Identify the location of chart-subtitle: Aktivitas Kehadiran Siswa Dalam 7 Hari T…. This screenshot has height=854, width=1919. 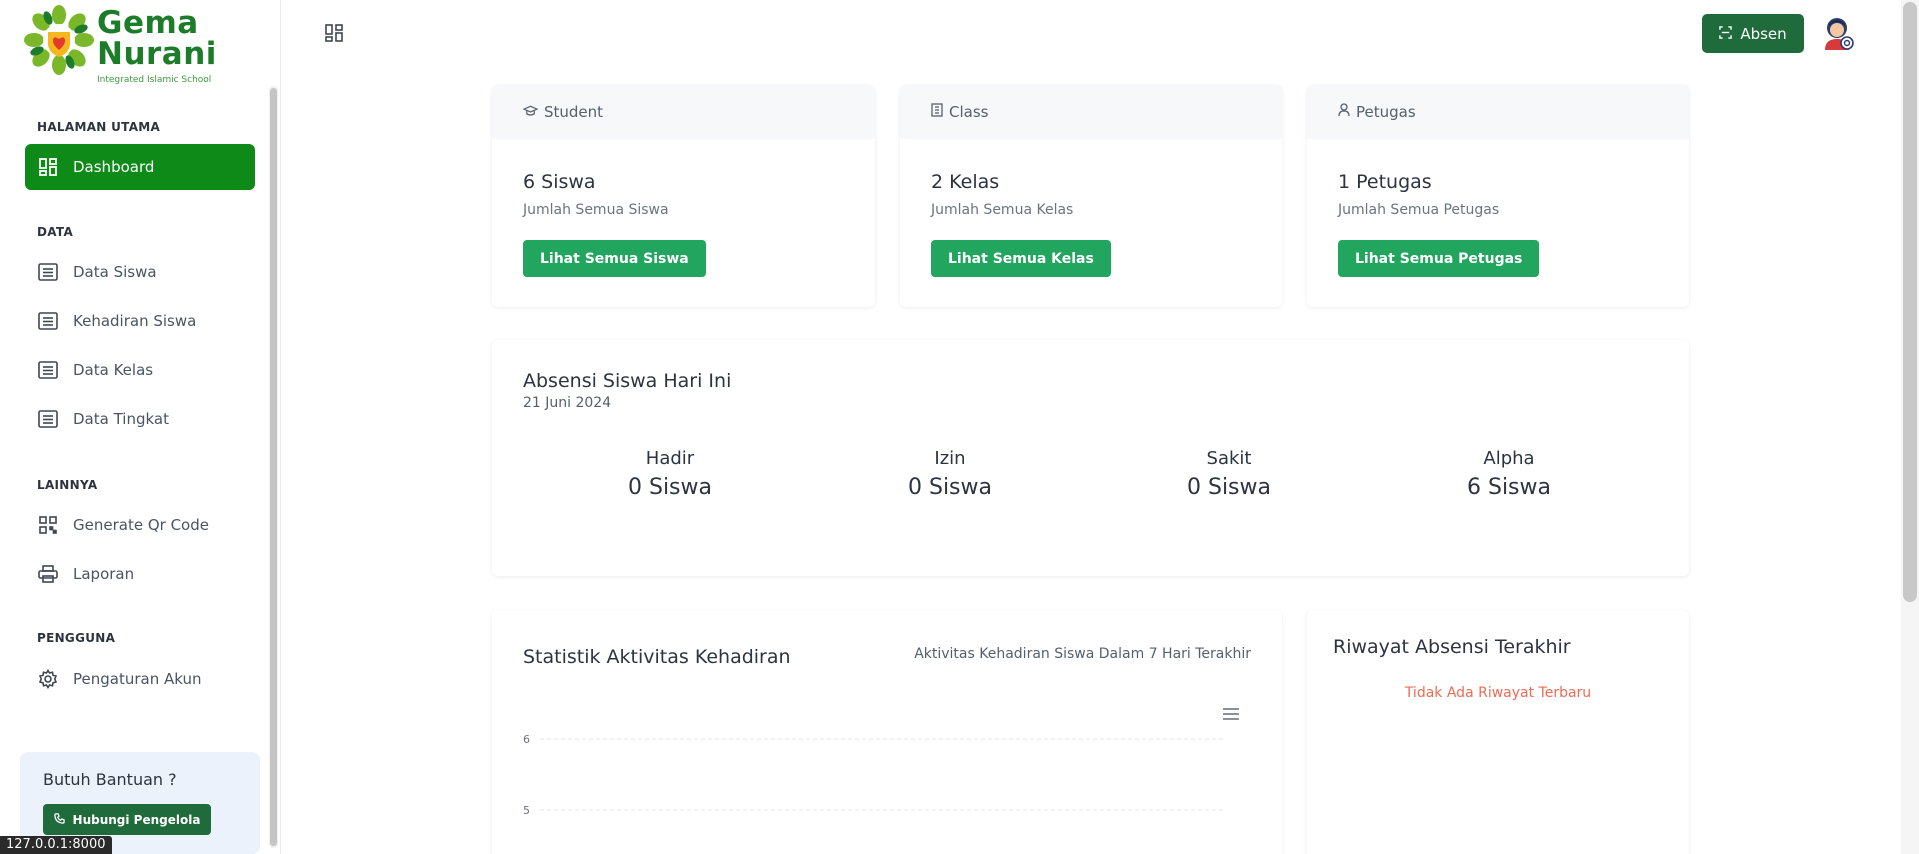
(1082, 654).